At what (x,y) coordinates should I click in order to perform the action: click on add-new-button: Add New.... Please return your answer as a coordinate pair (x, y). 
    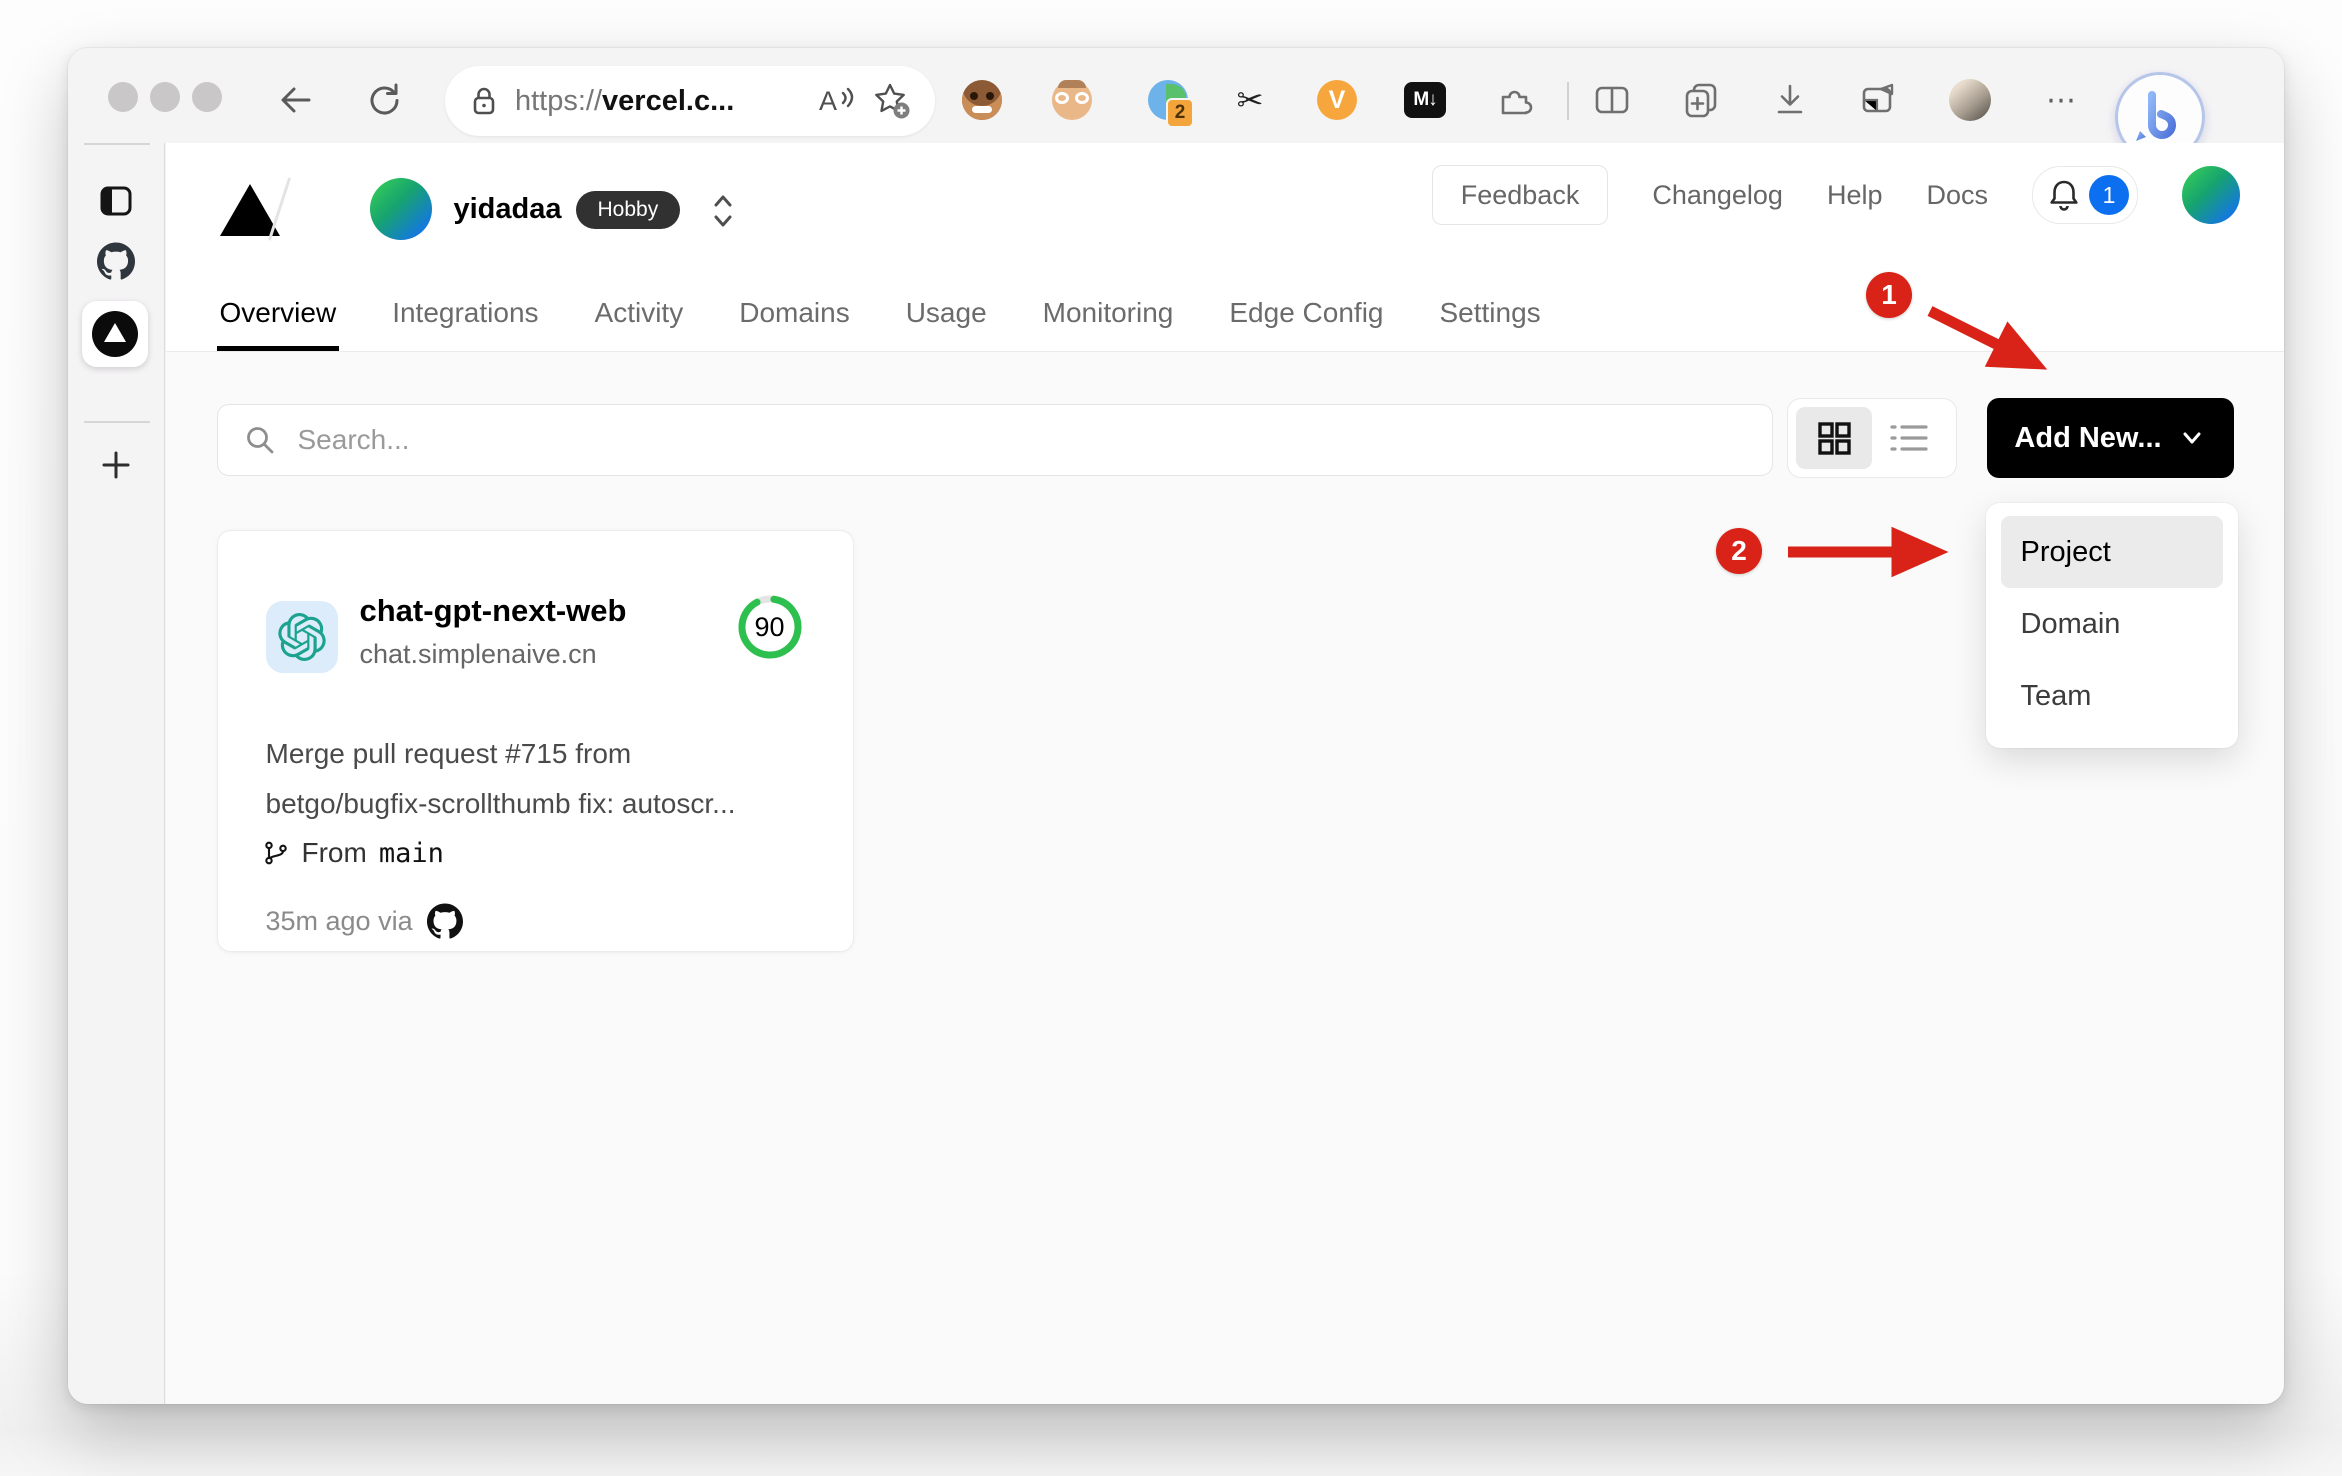
    Looking at the image, I should click on (2110, 438).